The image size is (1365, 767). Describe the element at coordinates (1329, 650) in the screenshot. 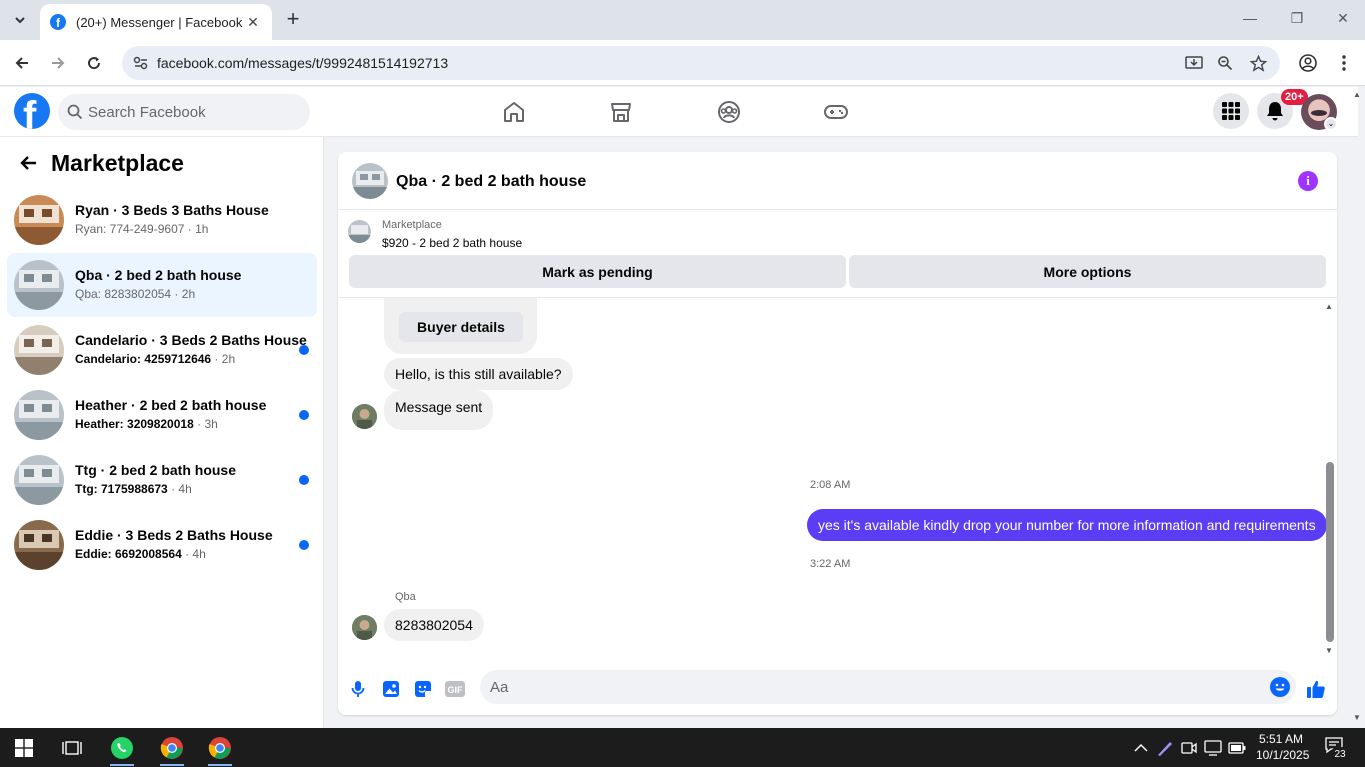

I see `scroll-down-arrow: ▼` at that location.